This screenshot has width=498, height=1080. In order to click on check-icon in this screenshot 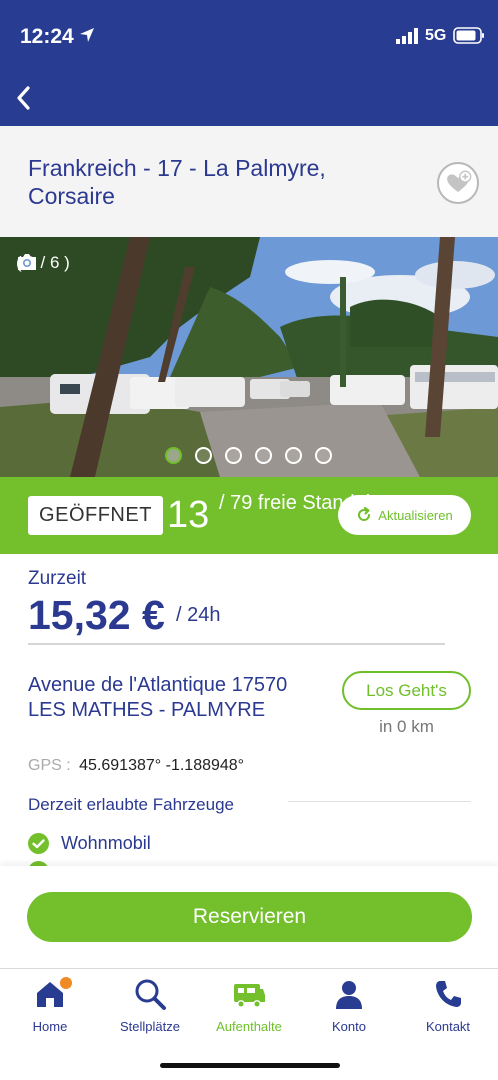, I will do `click(38, 843)`.